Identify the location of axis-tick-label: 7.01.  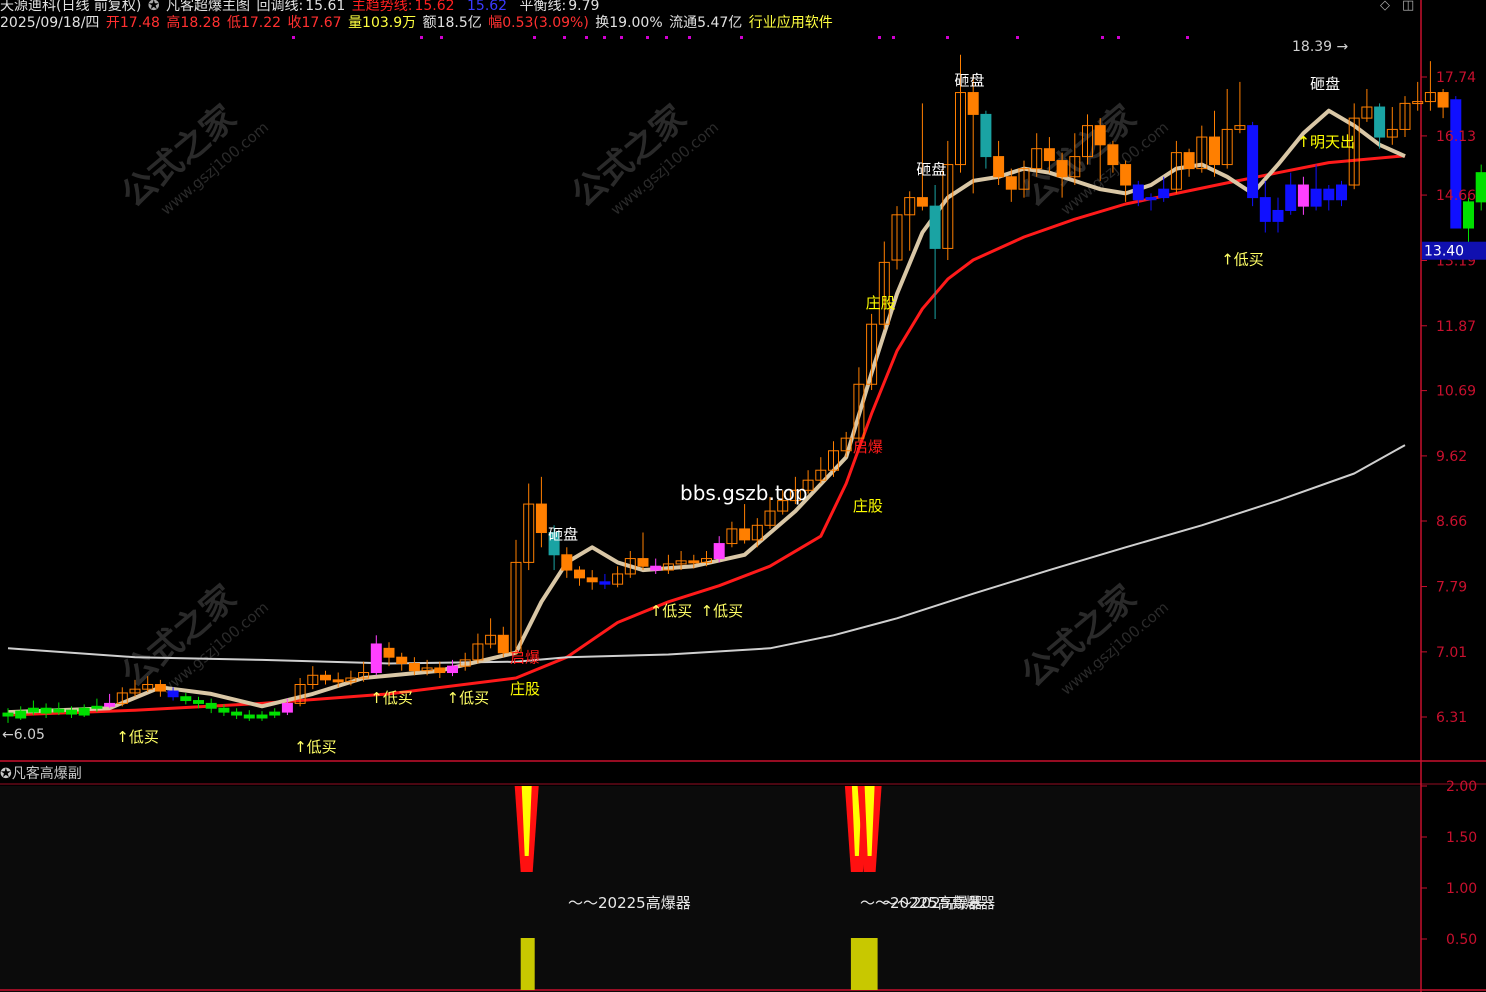
(1451, 653).